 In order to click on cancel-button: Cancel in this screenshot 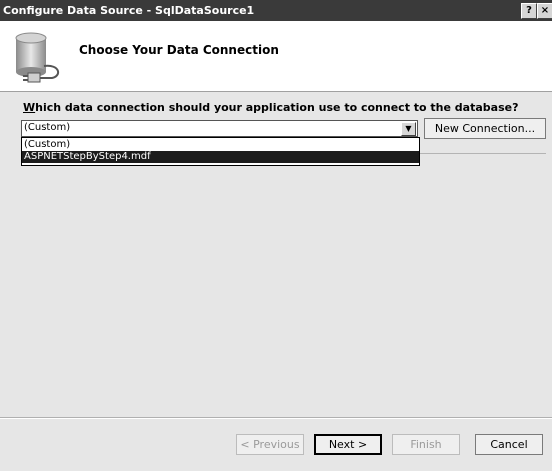, I will do `click(509, 444)`.